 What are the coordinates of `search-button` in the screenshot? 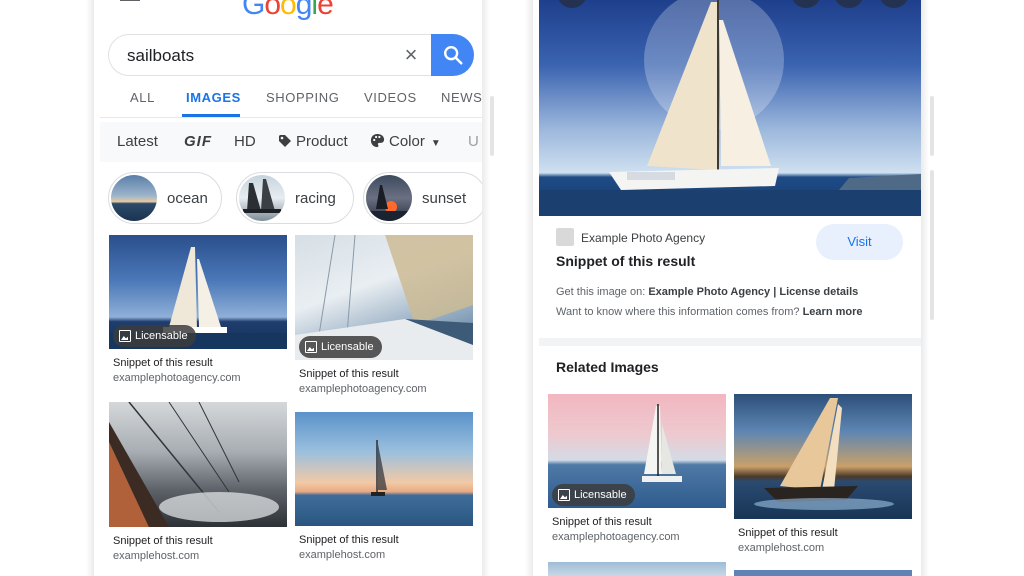 It's located at (452, 55).